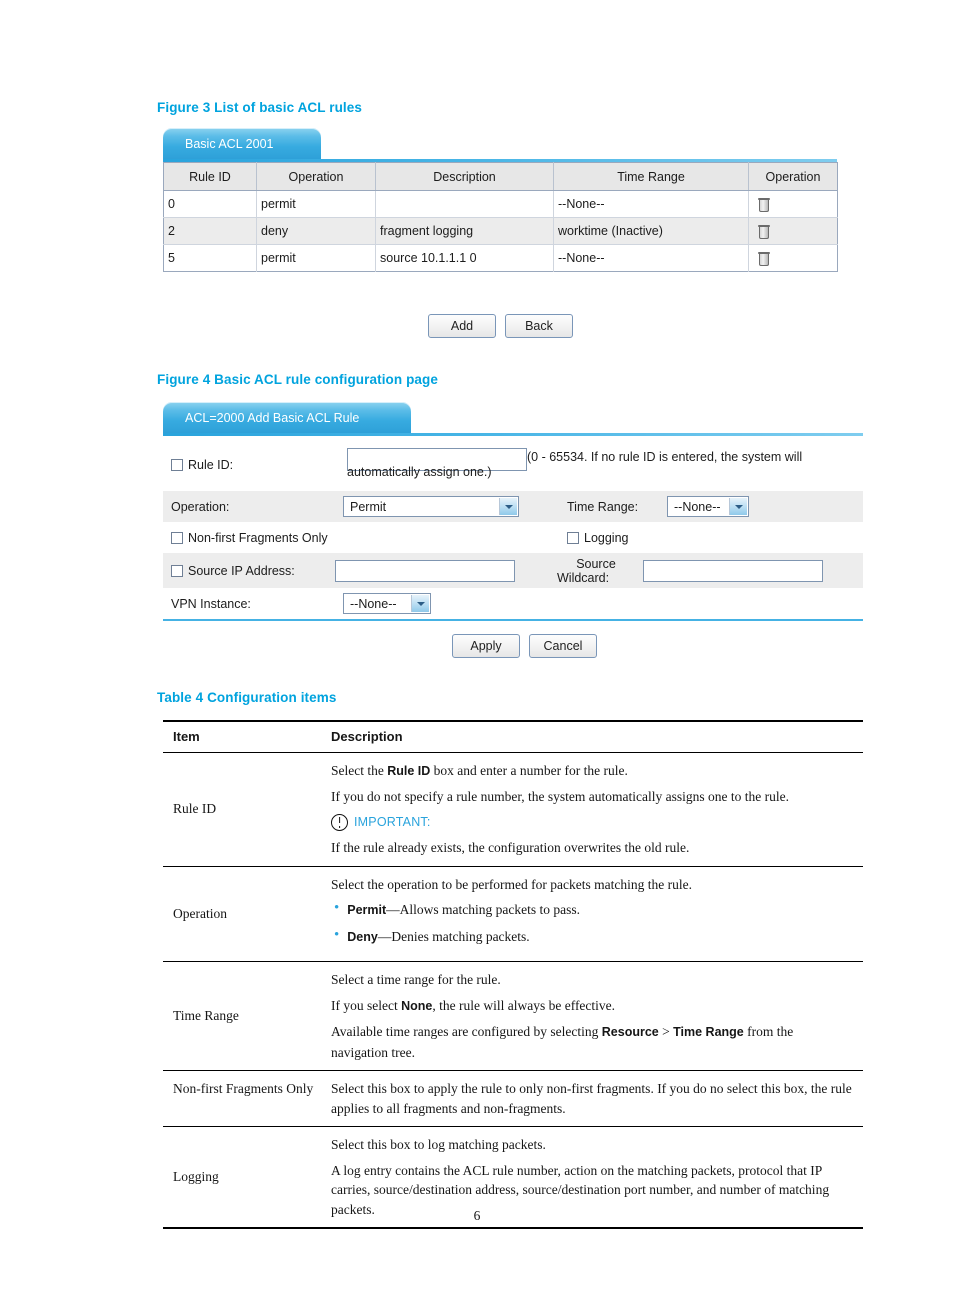 The height and width of the screenshot is (1296, 954). What do you see at coordinates (247, 736) in the screenshot?
I see `column-header-item: Item` at bounding box center [247, 736].